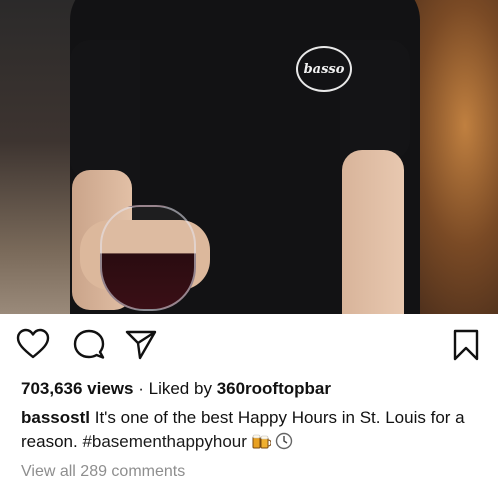 This screenshot has height=498, width=498. Describe the element at coordinates (274, 388) in the screenshot. I see `liked-by-user: 360rooftopbar` at that location.